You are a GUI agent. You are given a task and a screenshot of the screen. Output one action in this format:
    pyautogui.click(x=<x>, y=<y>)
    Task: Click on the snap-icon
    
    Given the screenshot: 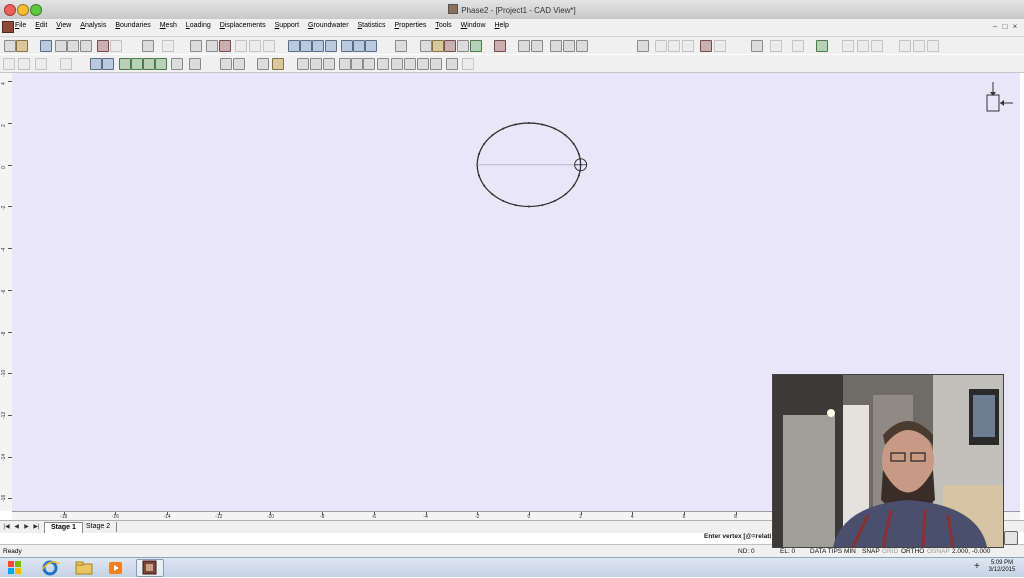 What is the action you would take?
    pyautogui.click(x=438, y=46)
    